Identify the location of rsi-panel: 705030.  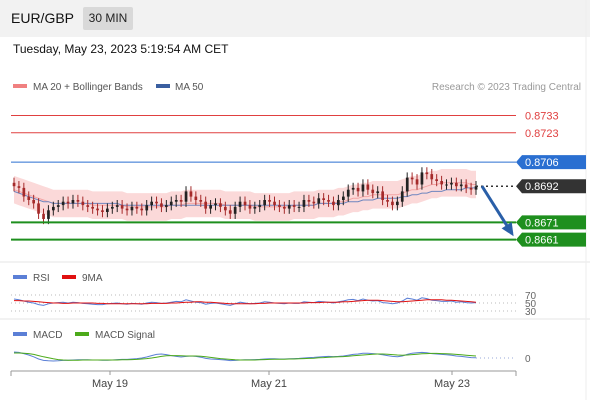
(274, 304).